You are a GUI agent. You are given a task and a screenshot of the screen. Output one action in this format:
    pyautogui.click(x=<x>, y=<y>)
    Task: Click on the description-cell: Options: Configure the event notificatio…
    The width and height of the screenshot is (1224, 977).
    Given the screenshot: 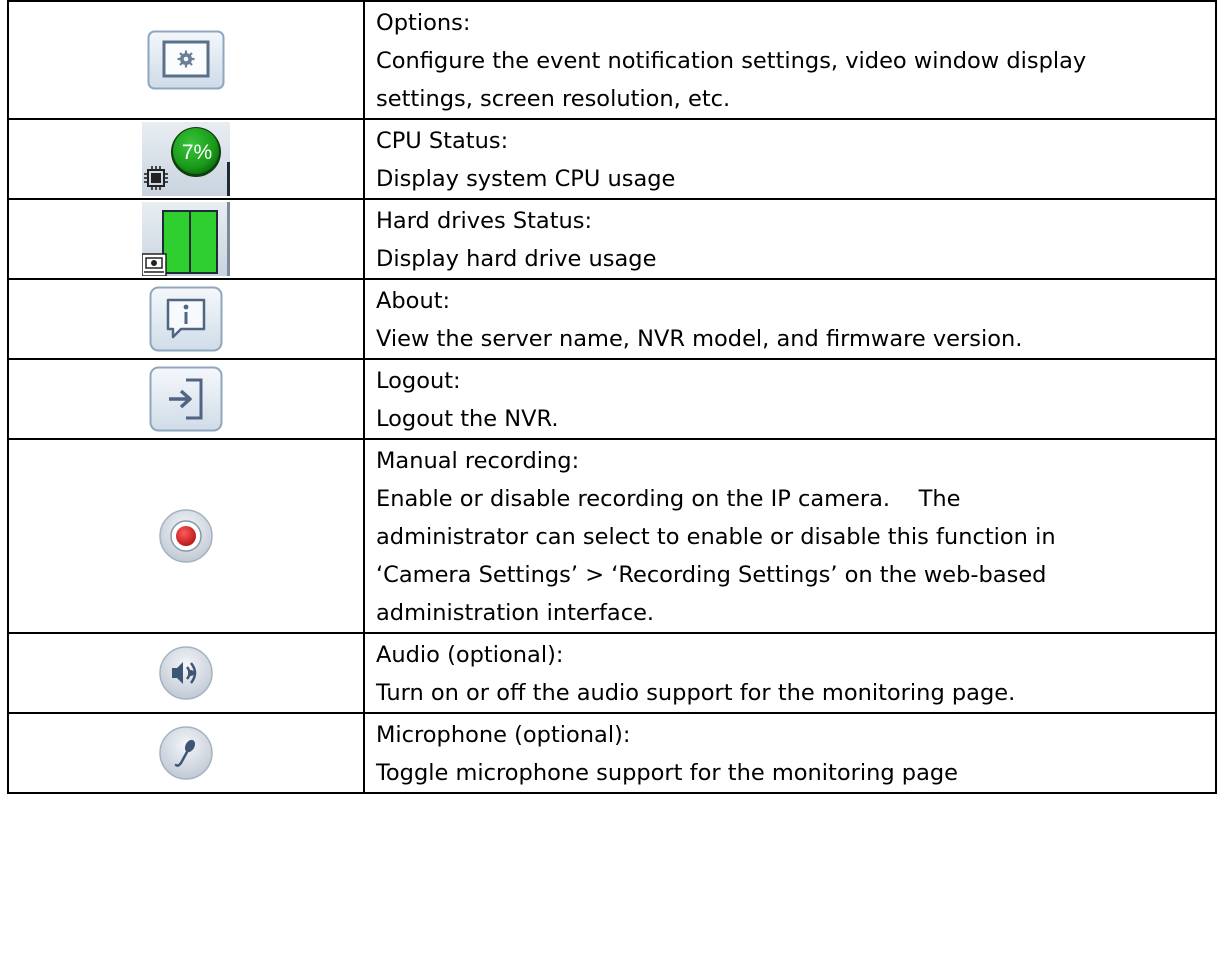 What is the action you would take?
    pyautogui.click(x=790, y=60)
    